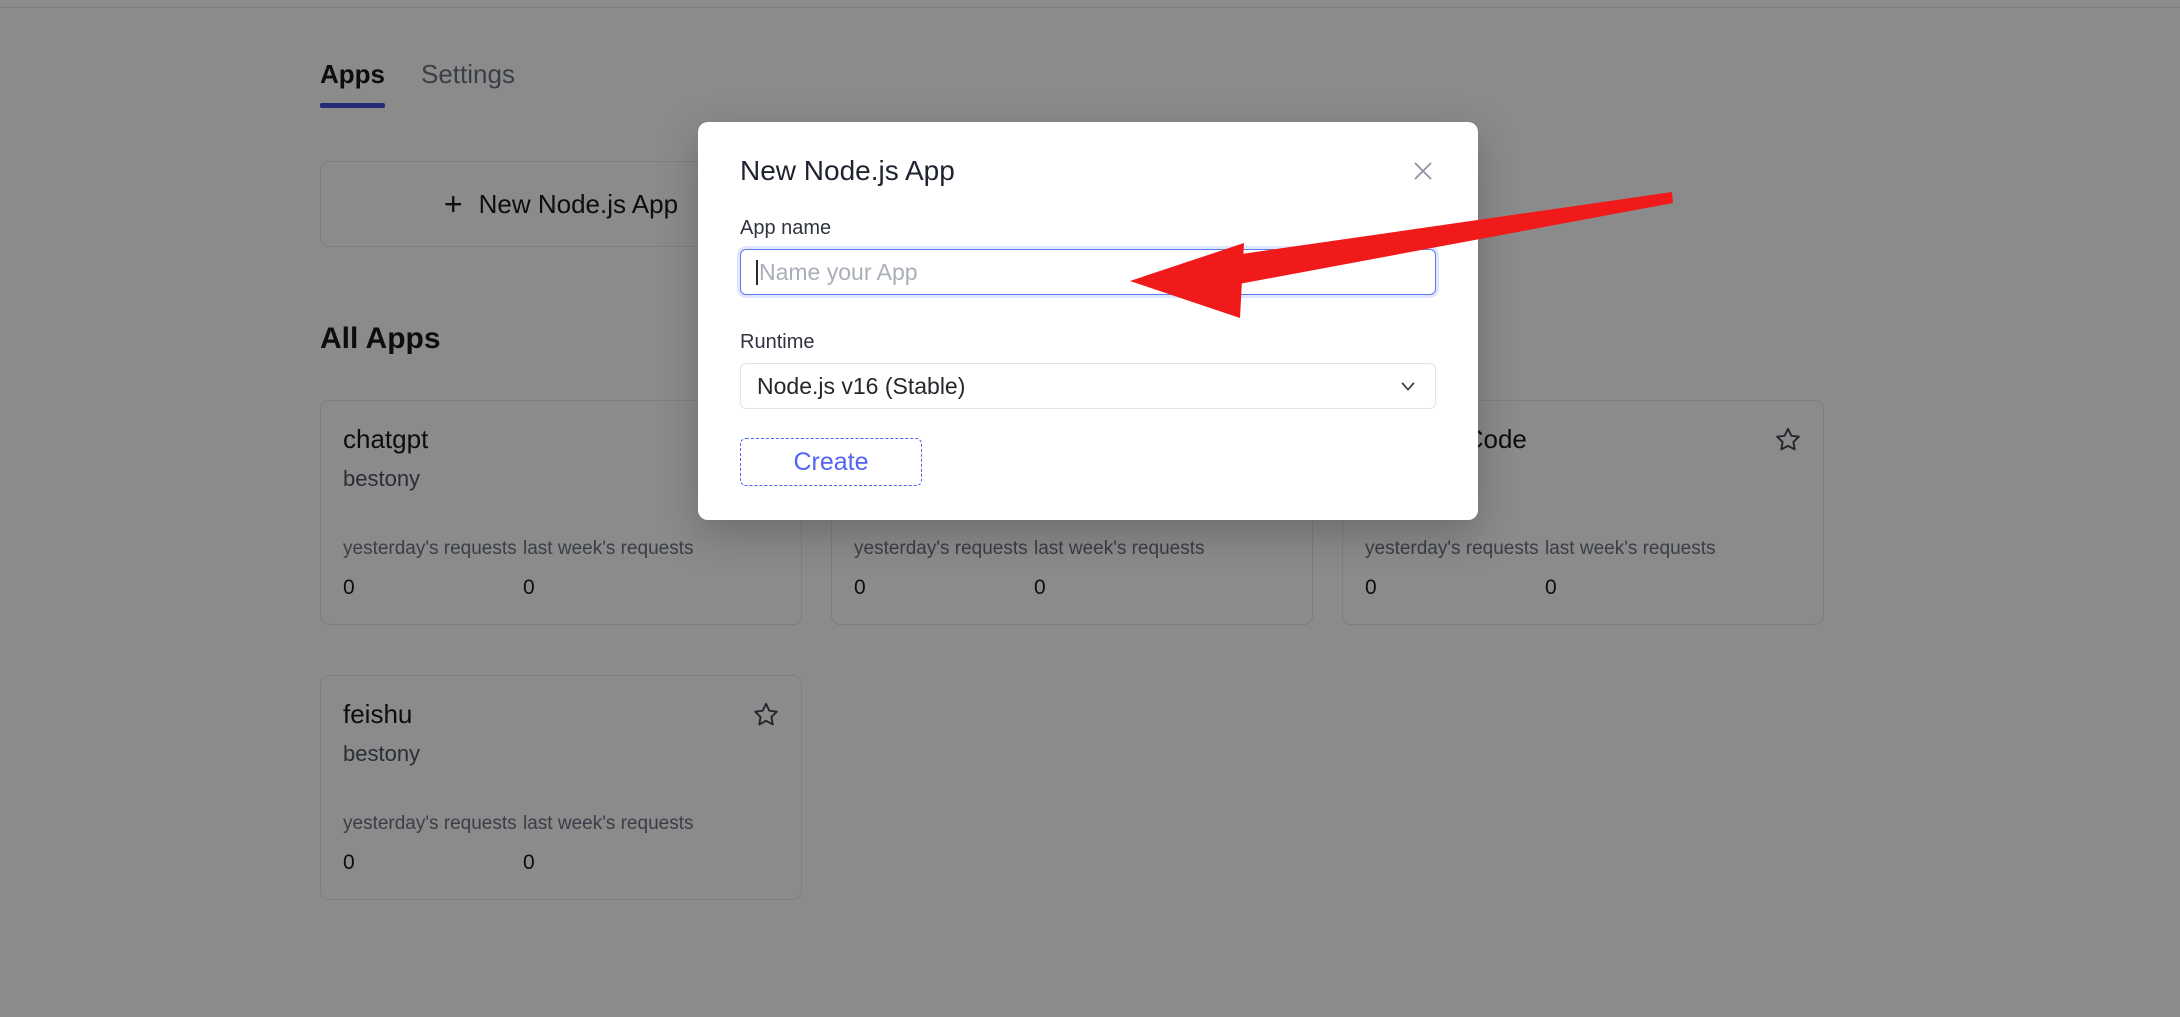 The width and height of the screenshot is (2180, 1017). Describe the element at coordinates (1088, 155) in the screenshot. I see `dialog-header: New Node.js App` at that location.